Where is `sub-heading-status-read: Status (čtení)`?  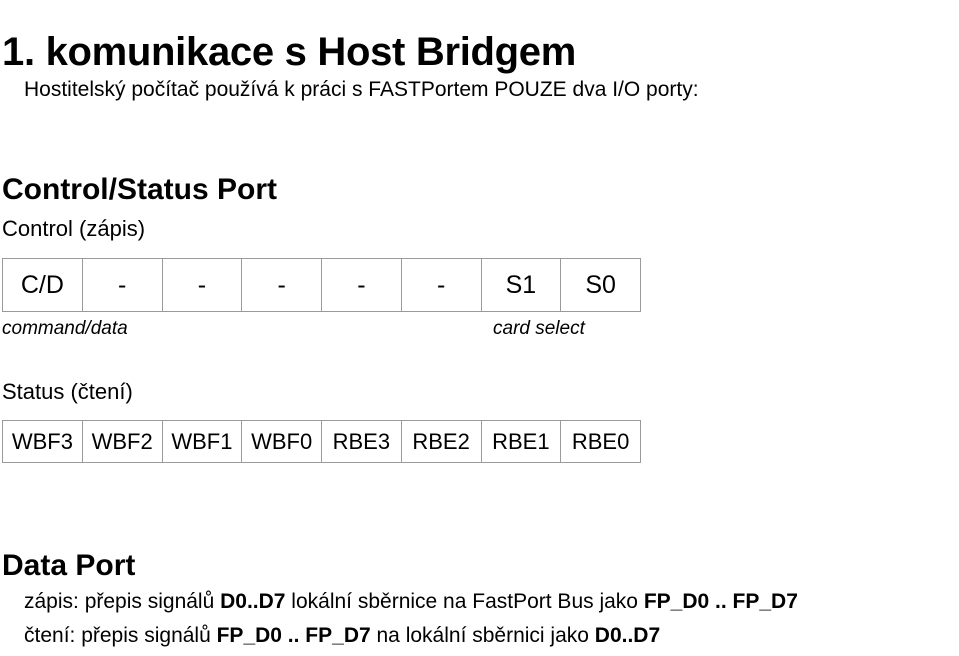 sub-heading-status-read: Status (čtení) is located at coordinates (67, 391).